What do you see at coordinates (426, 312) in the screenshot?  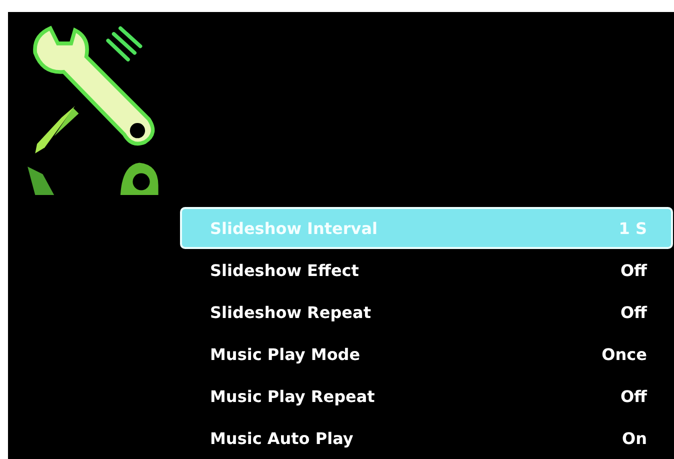 I see `menu-item: Slideshow Repeat Off` at bounding box center [426, 312].